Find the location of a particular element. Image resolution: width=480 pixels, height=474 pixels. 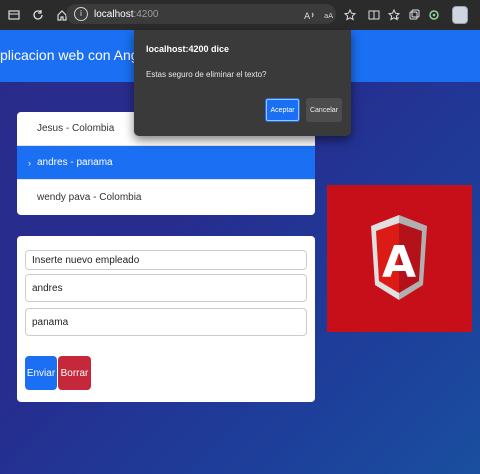

favorites-icon is located at coordinates (394, 15).